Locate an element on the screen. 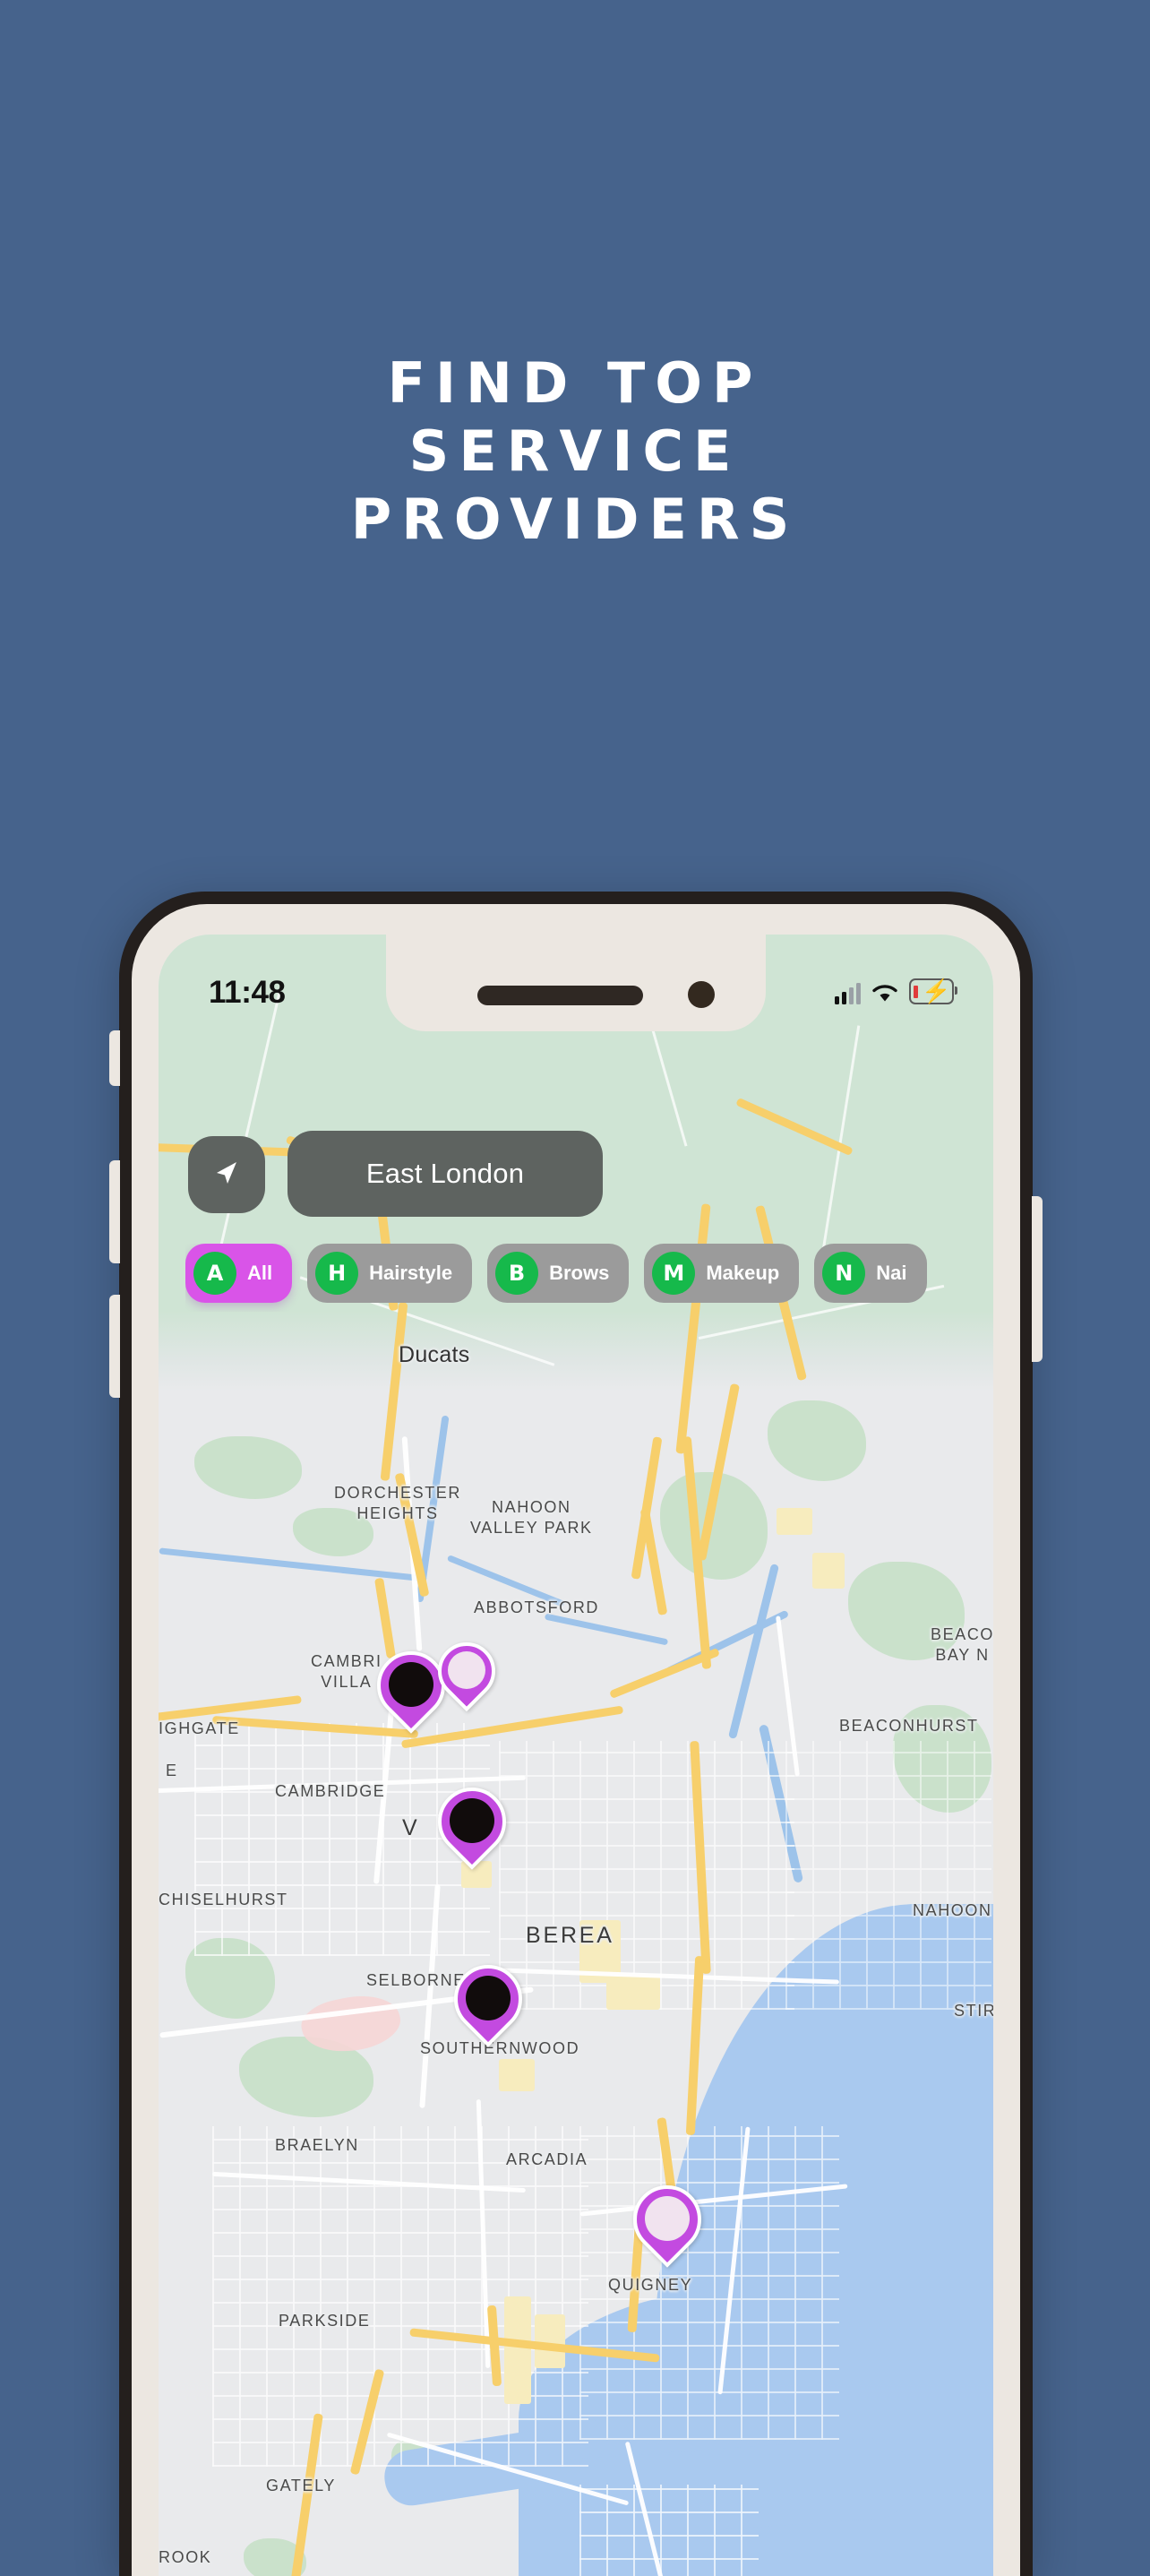  map-area-label: Ducats is located at coordinates (434, 1354).